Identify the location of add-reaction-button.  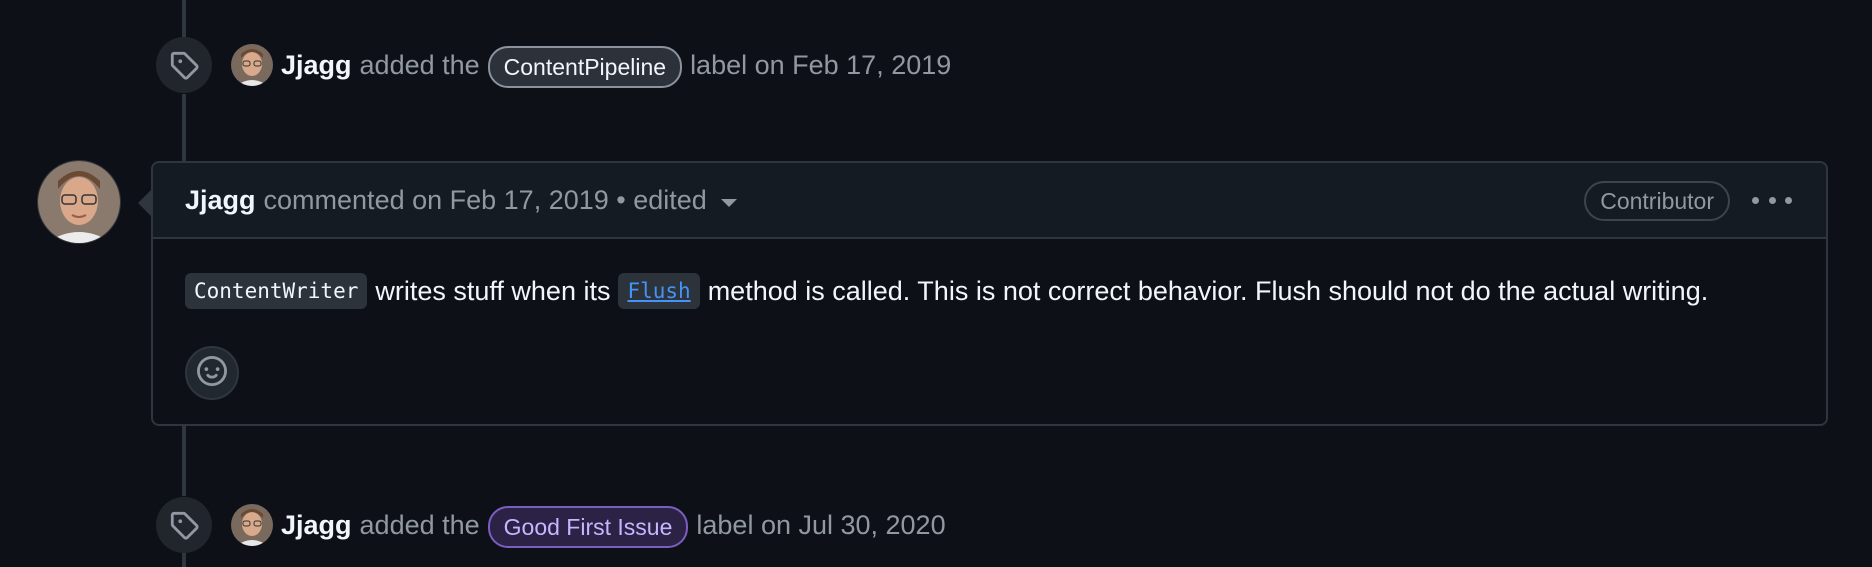
(212, 373).